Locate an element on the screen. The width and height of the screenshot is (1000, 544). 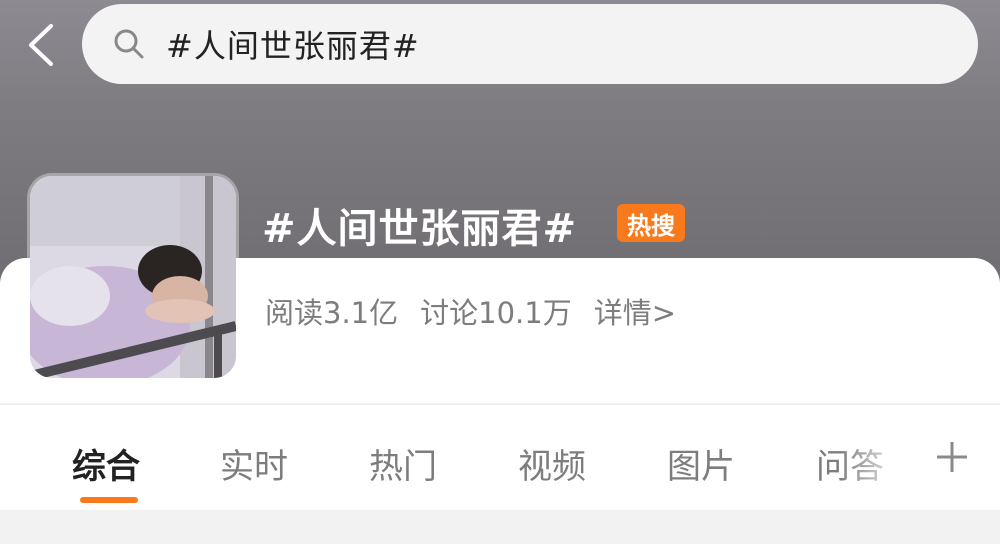
search-icon is located at coordinates (130, 44).